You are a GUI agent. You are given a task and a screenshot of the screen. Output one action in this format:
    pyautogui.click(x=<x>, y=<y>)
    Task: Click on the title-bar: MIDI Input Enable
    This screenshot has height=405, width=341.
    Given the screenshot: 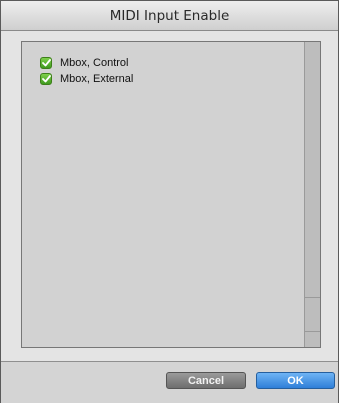 What is the action you would take?
    pyautogui.click(x=169, y=16)
    